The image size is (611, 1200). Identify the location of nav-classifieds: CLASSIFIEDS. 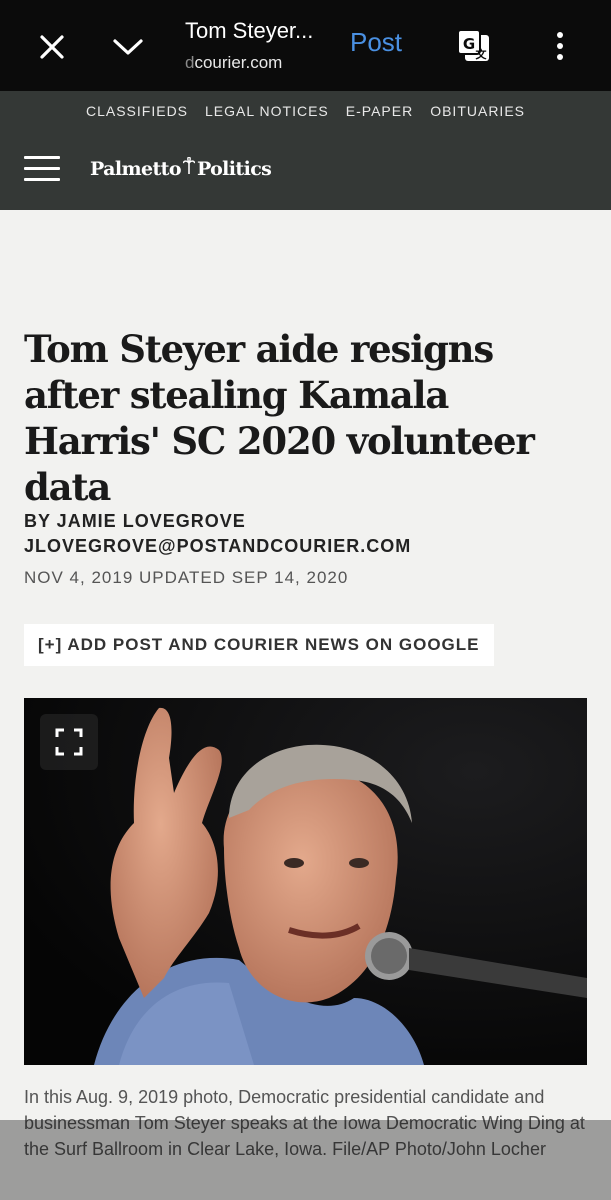
(137, 111).